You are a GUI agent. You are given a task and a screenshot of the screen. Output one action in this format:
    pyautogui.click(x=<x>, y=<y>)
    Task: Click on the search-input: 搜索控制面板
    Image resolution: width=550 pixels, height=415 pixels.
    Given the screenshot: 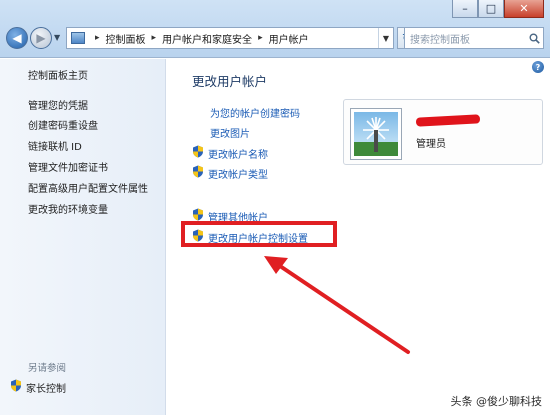 What is the action you would take?
    pyautogui.click(x=440, y=38)
    